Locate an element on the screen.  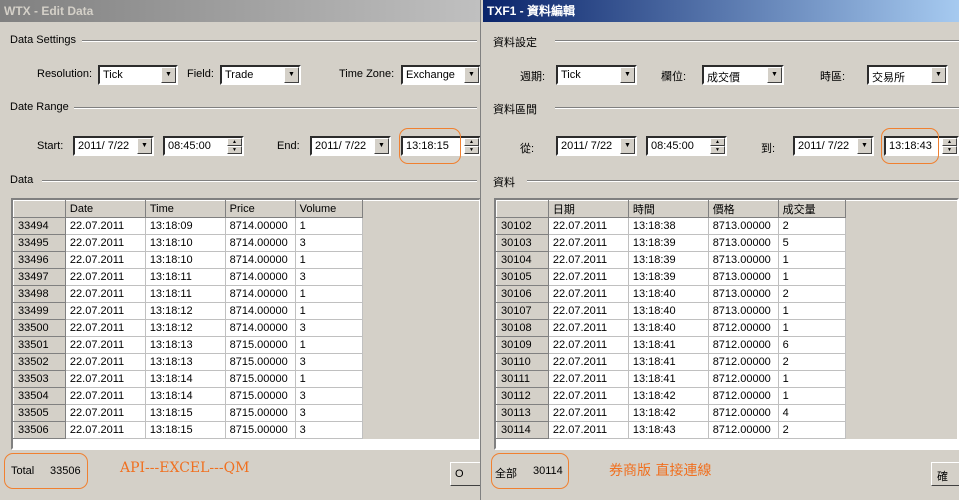
row-number: 30113 is located at coordinates (522, 413).